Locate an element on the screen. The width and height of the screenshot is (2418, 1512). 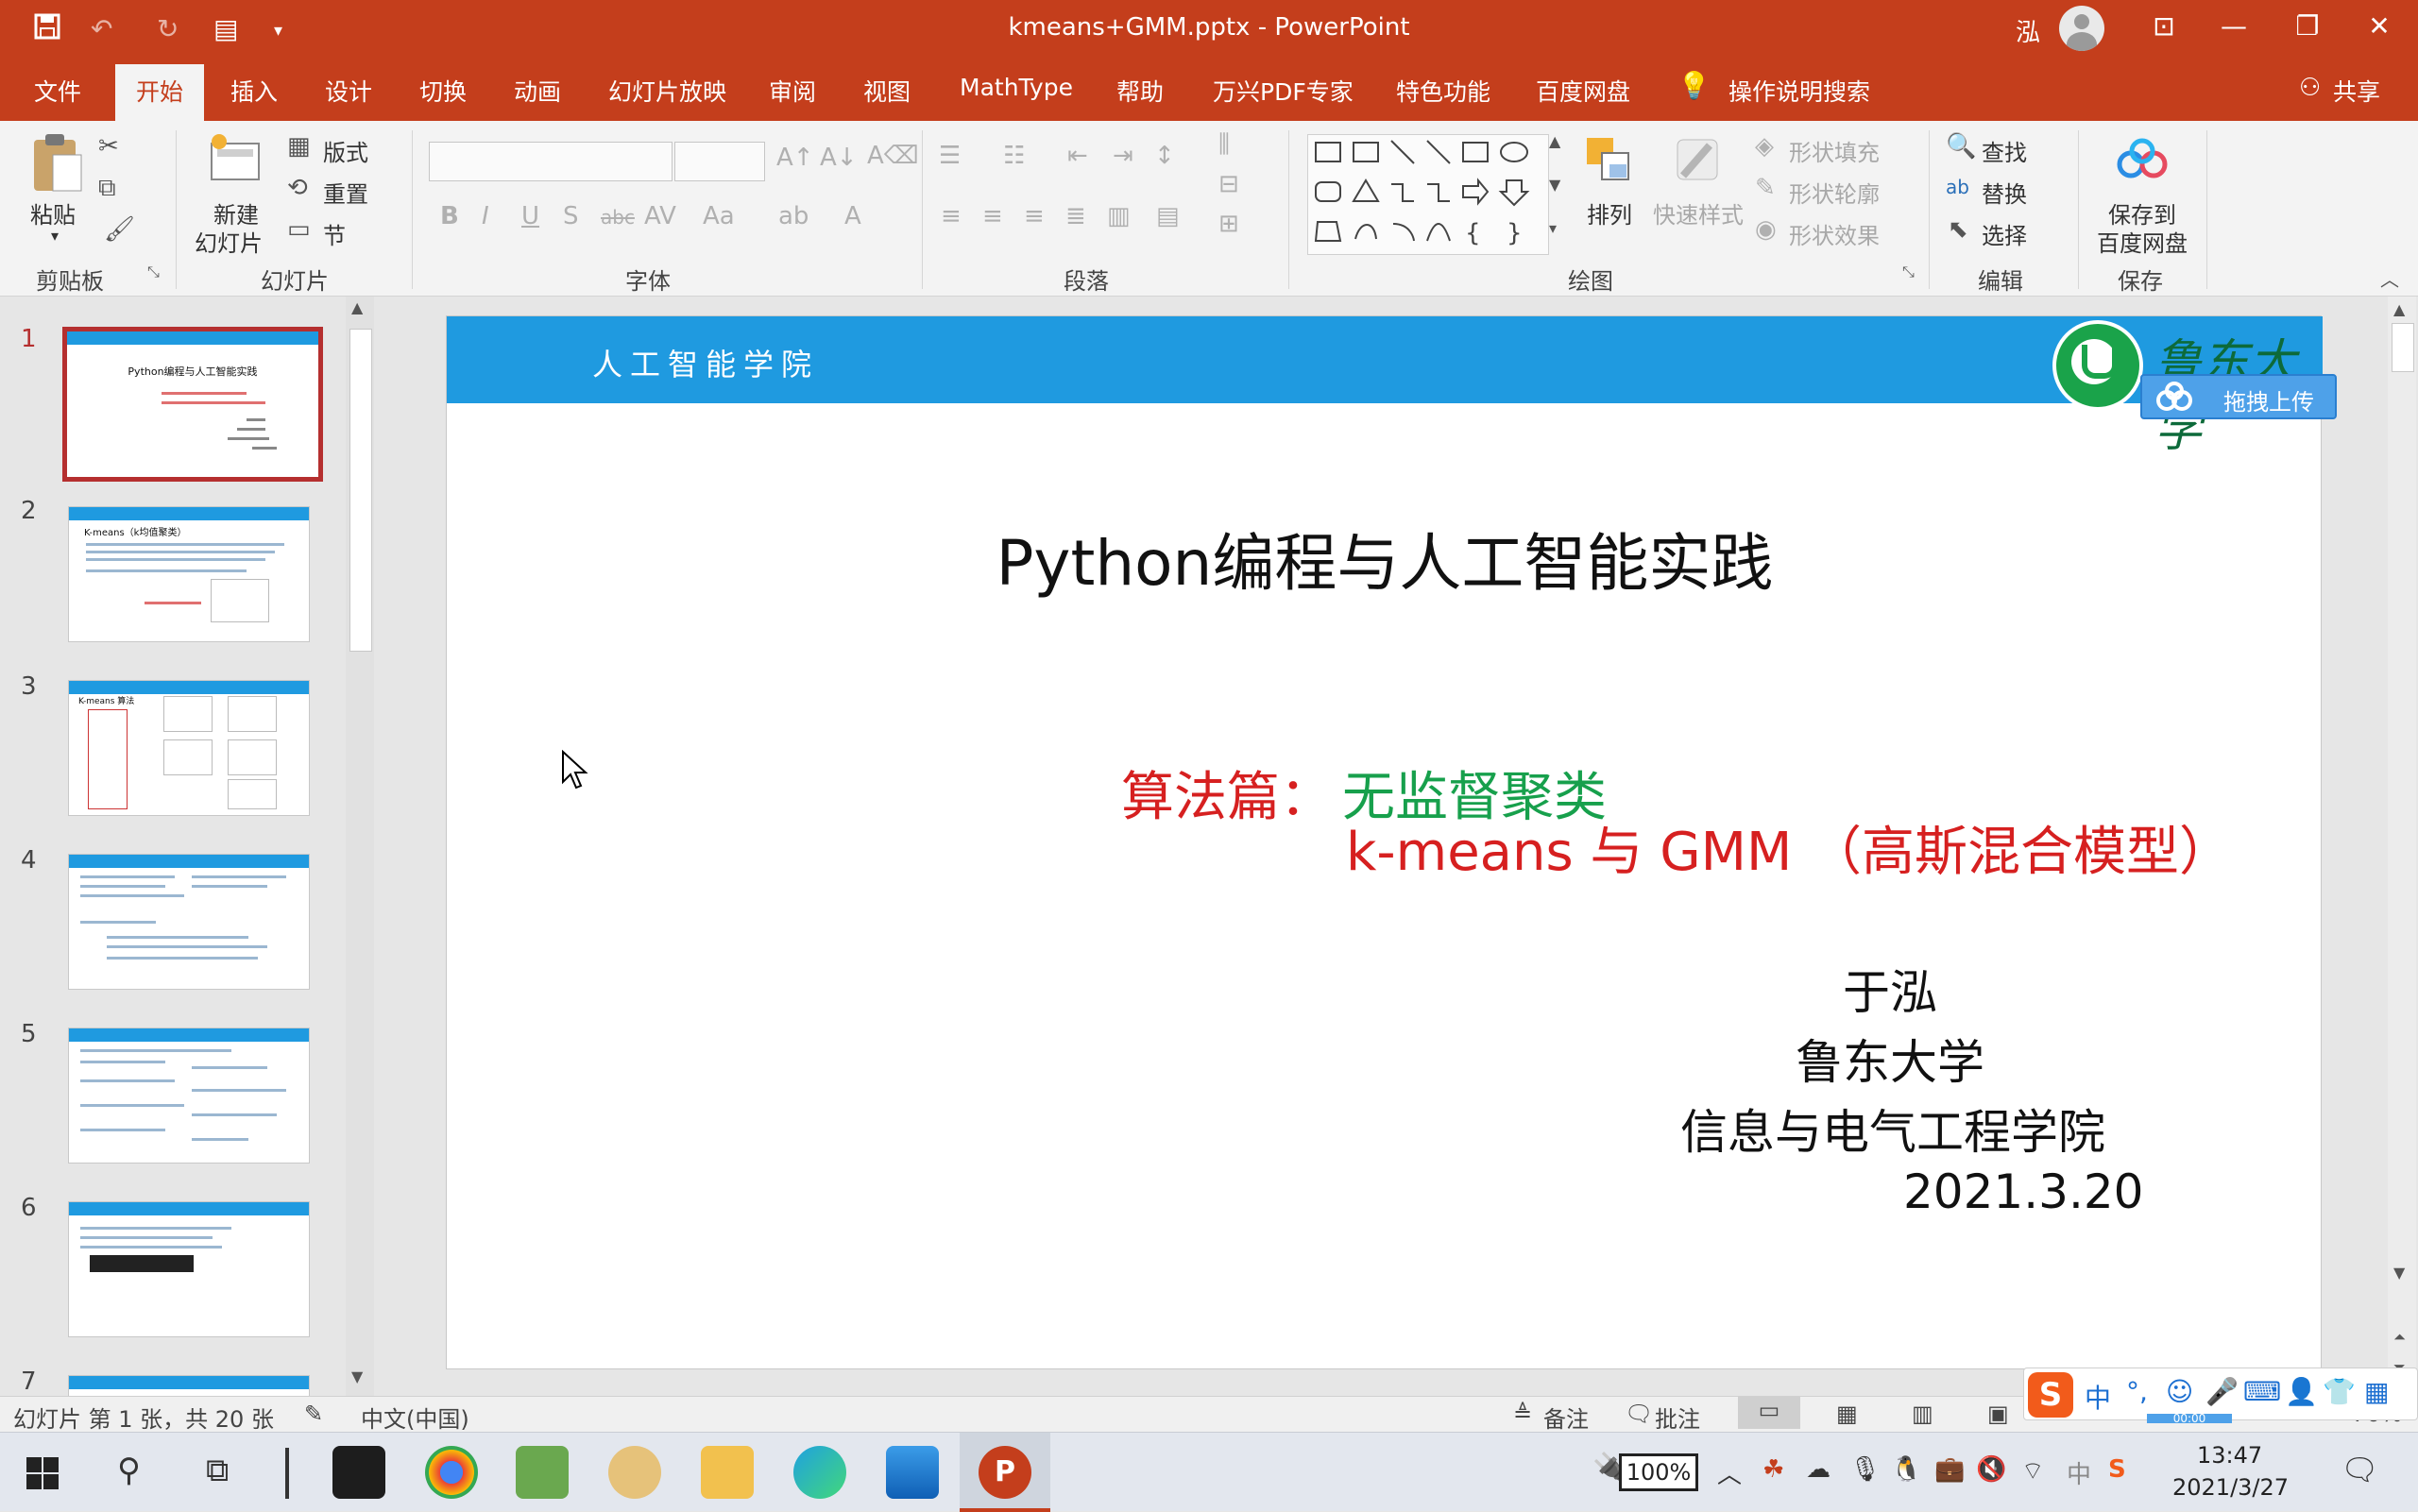
microphone-icon: 🎙 is located at coordinates (1865, 1469).